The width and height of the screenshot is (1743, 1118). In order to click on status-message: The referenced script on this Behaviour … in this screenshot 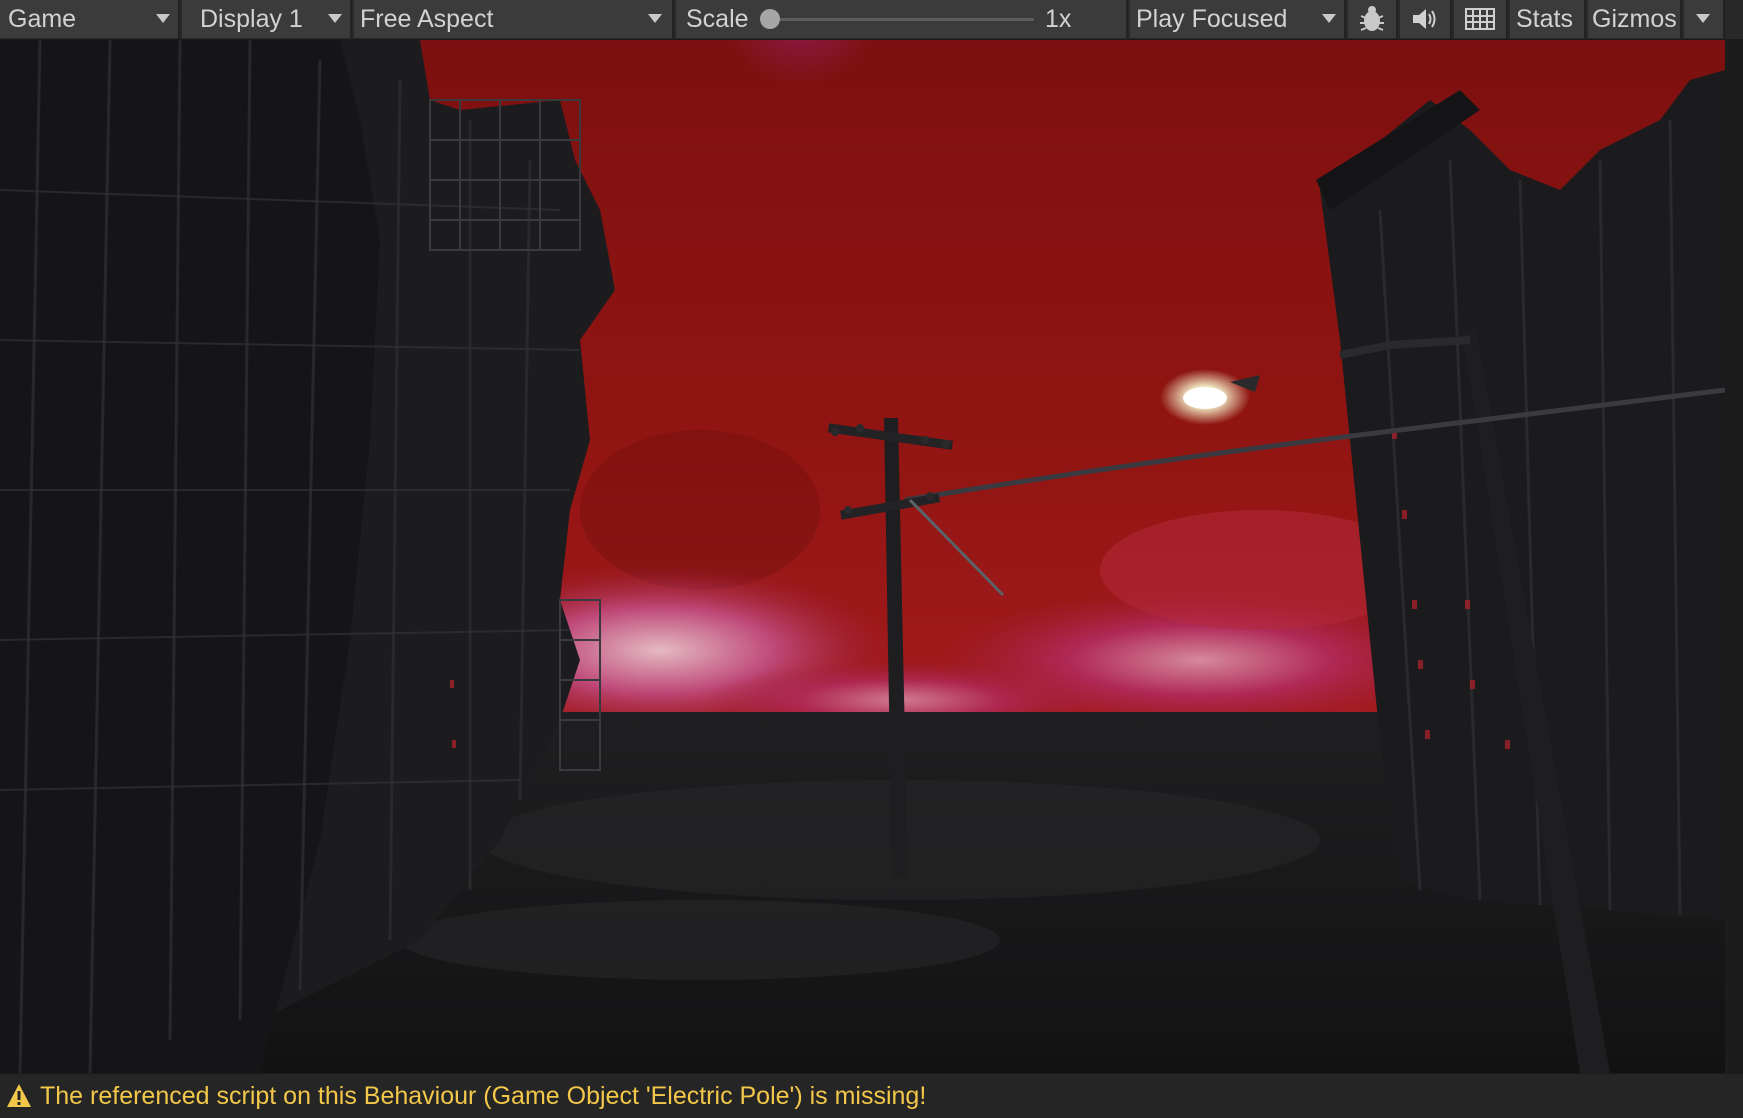, I will do `click(483, 1096)`.